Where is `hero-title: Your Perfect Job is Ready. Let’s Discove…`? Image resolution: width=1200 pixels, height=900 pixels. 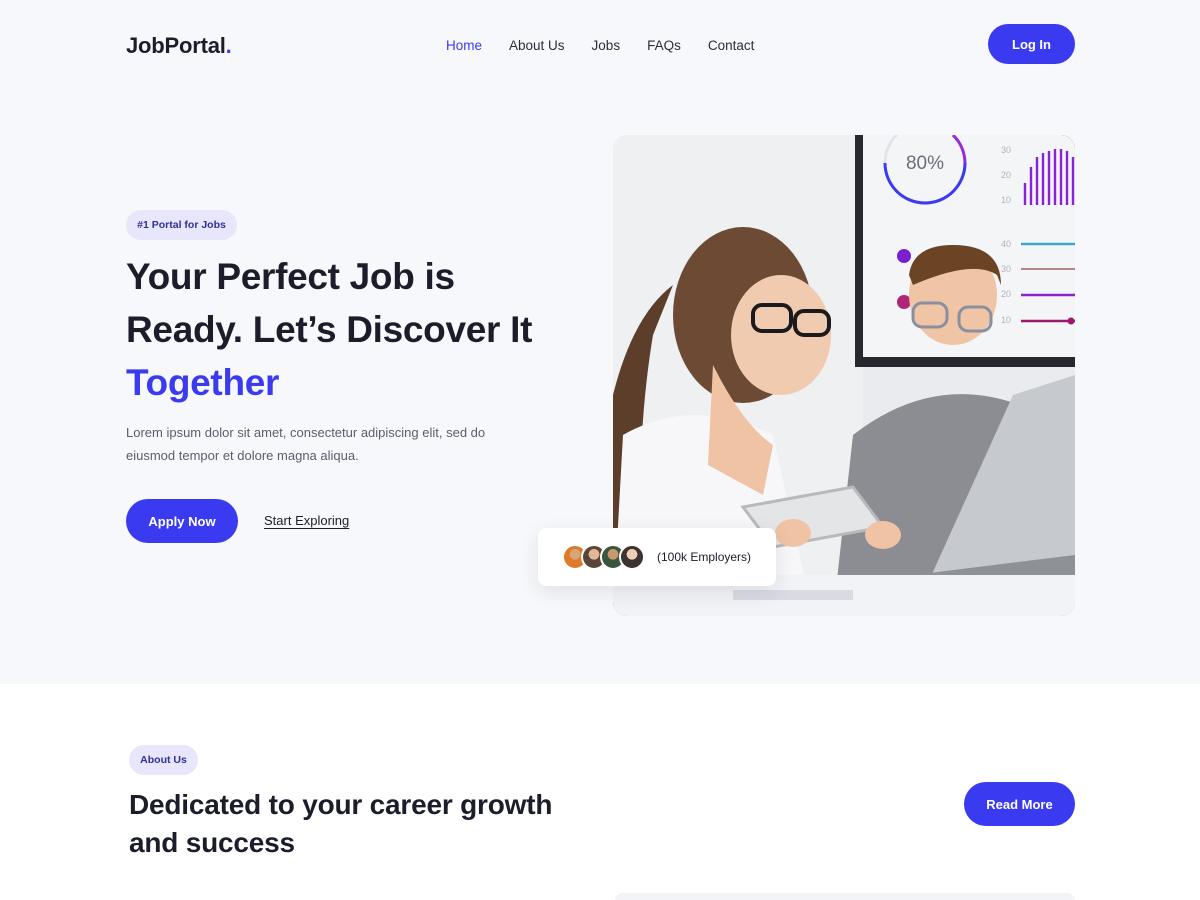
hero-title: Your Perfect Job is Ready. Let’s Discove… is located at coordinates (356, 329).